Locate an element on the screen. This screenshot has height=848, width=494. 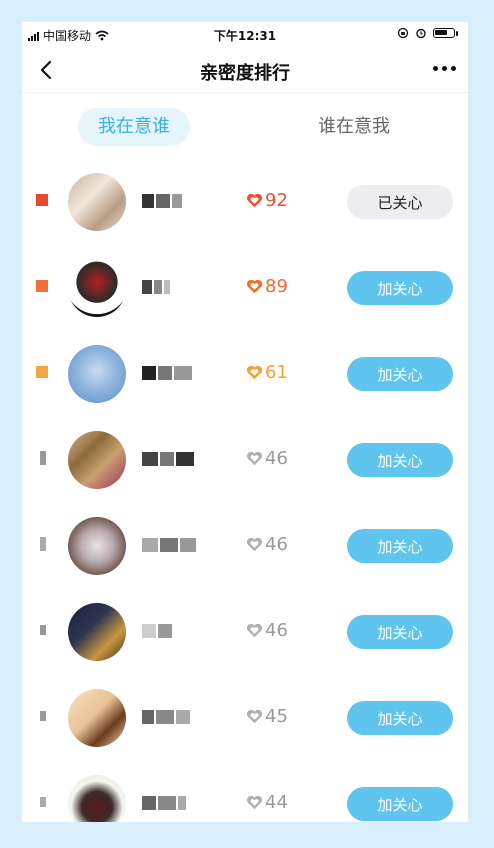
navigation-bar: 亲密度排行 is located at coordinates (245, 70).